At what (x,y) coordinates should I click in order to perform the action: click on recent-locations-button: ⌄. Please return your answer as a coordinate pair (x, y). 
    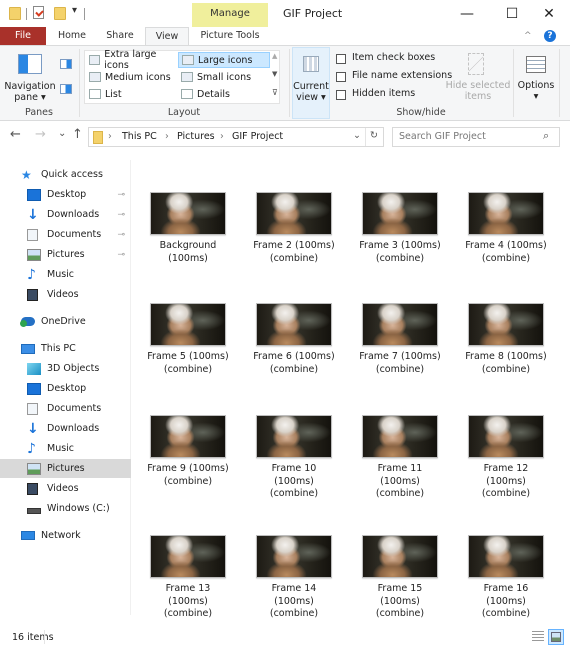
    Looking at the image, I should click on (62, 133).